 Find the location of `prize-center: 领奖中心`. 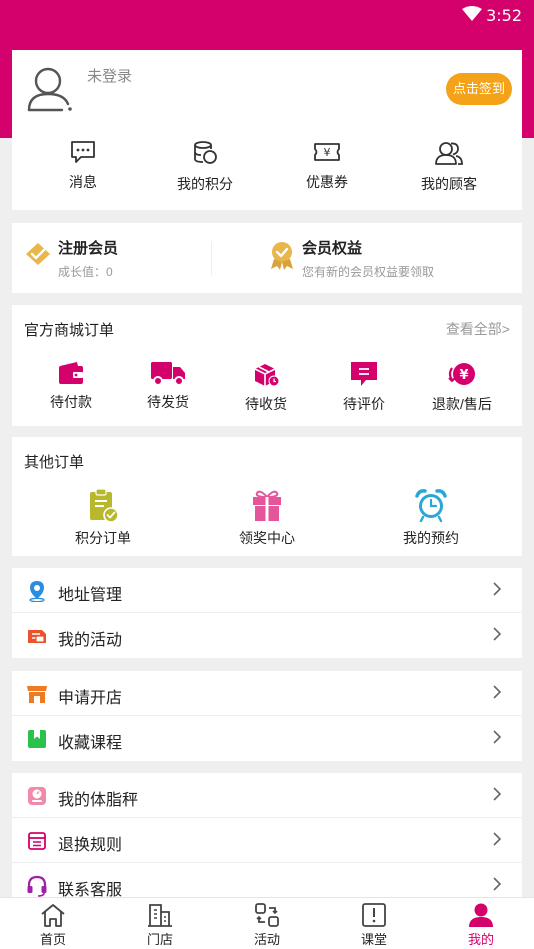

prize-center: 领奖中心 is located at coordinates (267, 517).